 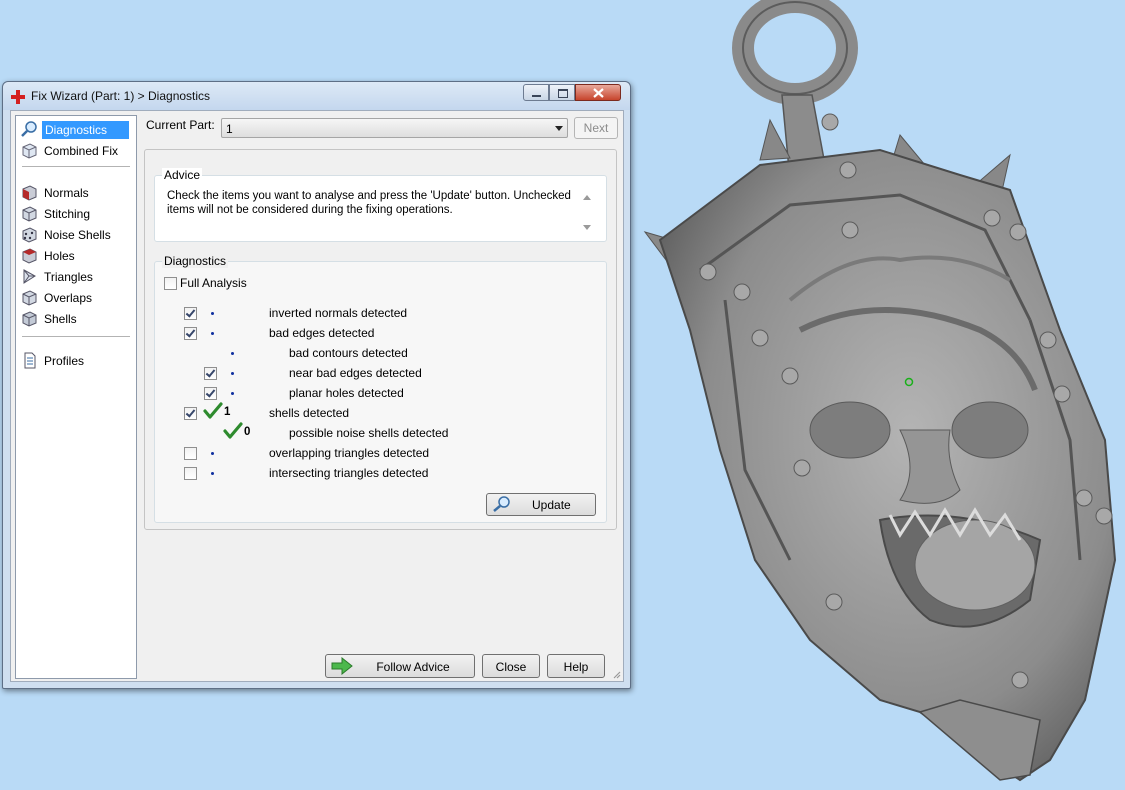 What do you see at coordinates (170, 283) in the screenshot?
I see `full-analysis-checkbox` at bounding box center [170, 283].